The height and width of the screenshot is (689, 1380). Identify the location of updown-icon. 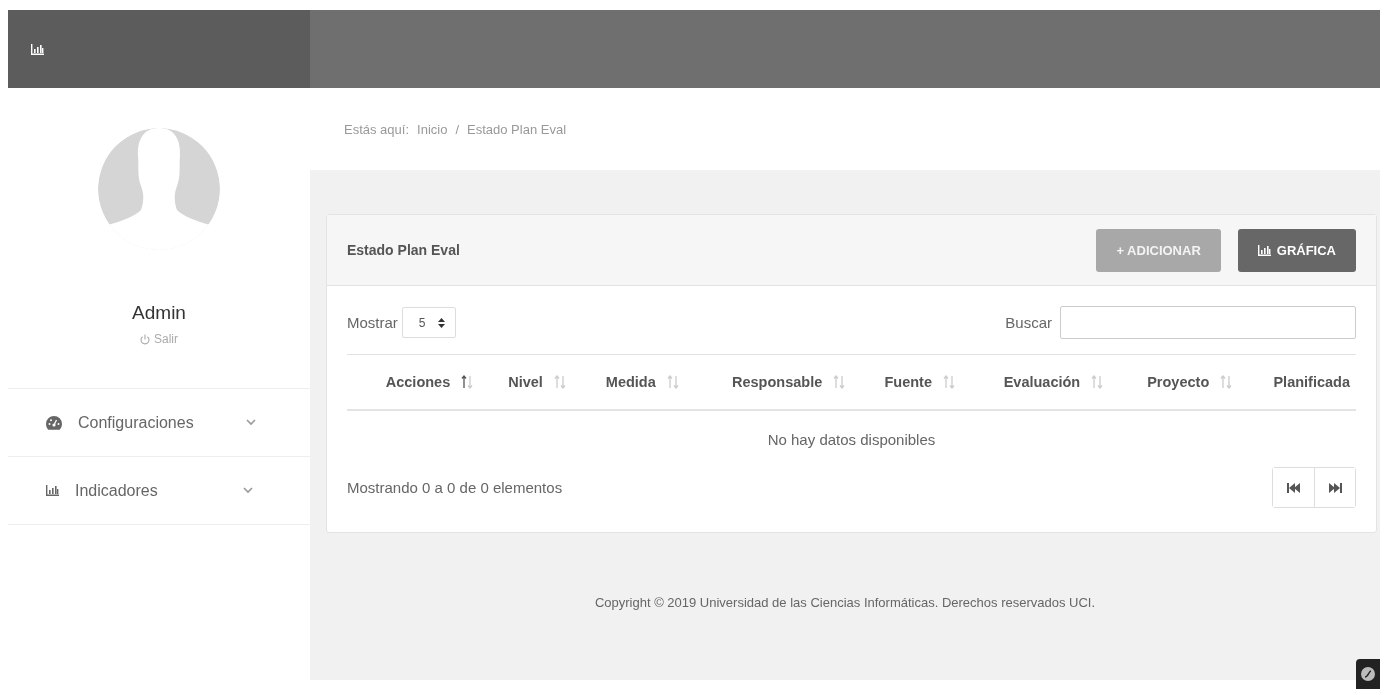
(441, 322).